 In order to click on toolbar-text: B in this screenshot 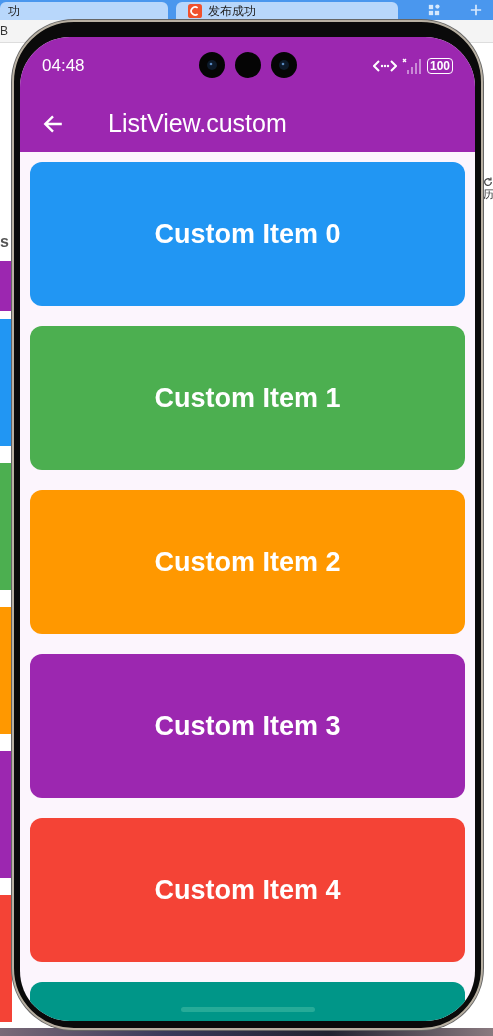, I will do `click(4, 31)`.